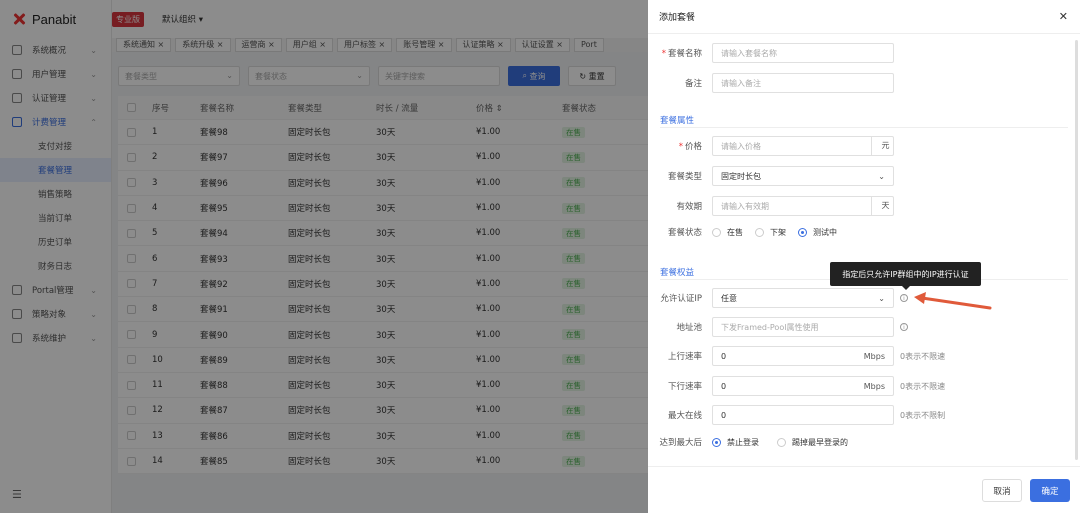  I want to click on drawer-scrollbar, so click(1076, 250).